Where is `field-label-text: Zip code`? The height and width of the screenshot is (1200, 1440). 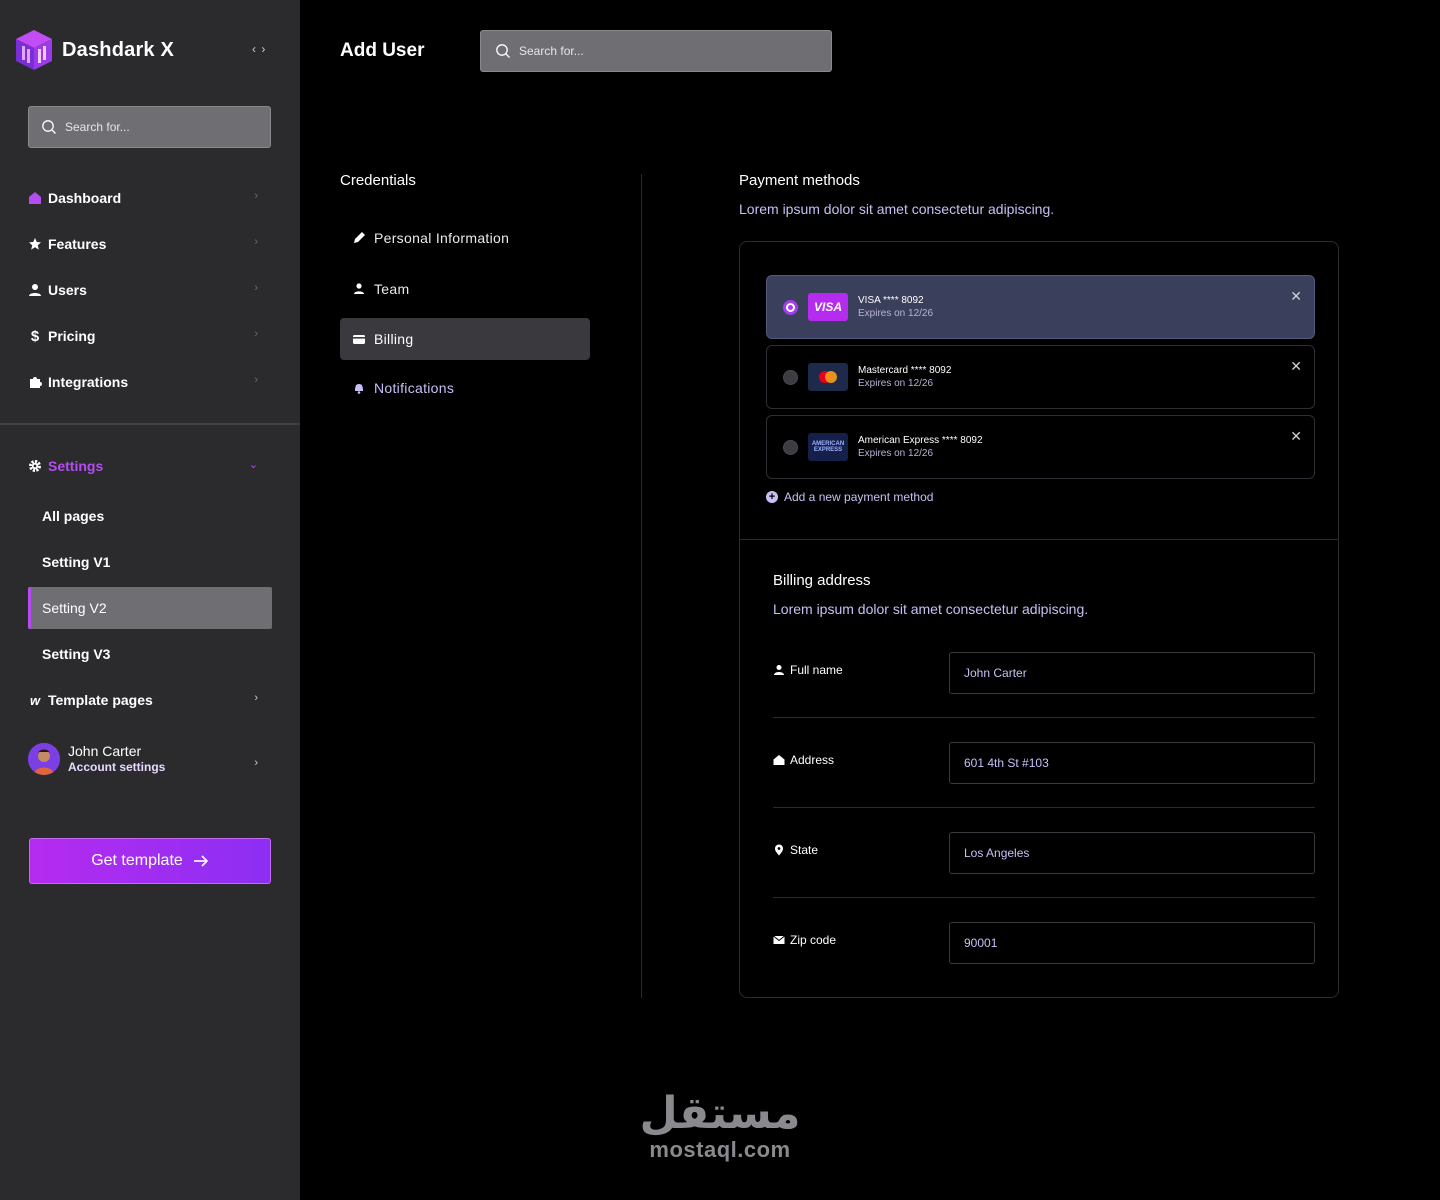 field-label-text: Zip code is located at coordinates (813, 940).